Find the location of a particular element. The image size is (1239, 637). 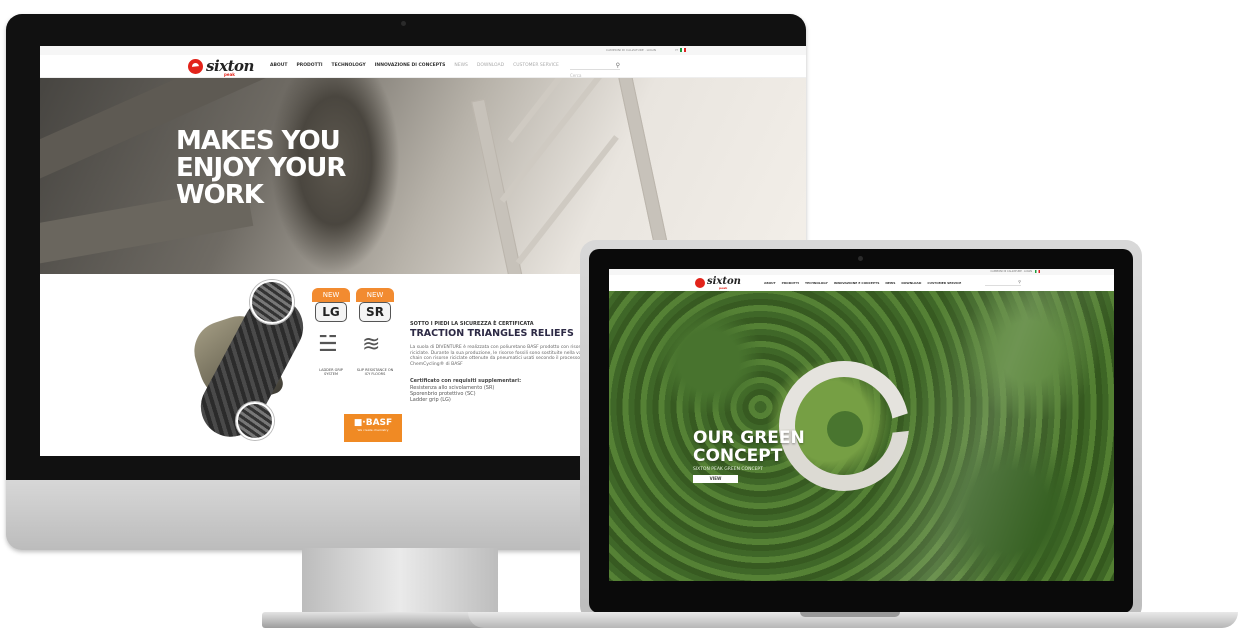

badge-caption: SLIP RESISTANCE ON ICY FLOORS is located at coordinates (375, 372).